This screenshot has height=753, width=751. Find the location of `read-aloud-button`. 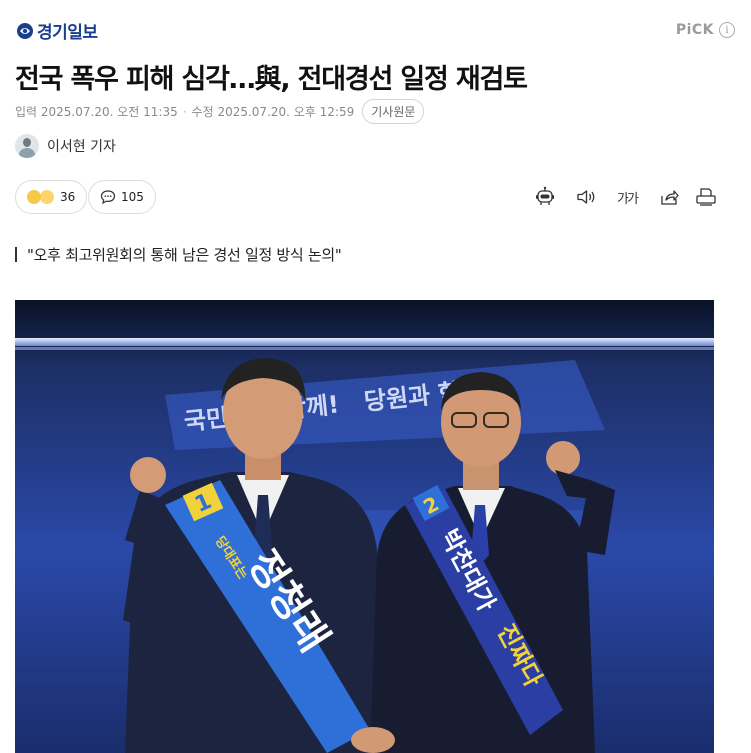

read-aloud-button is located at coordinates (586, 197).